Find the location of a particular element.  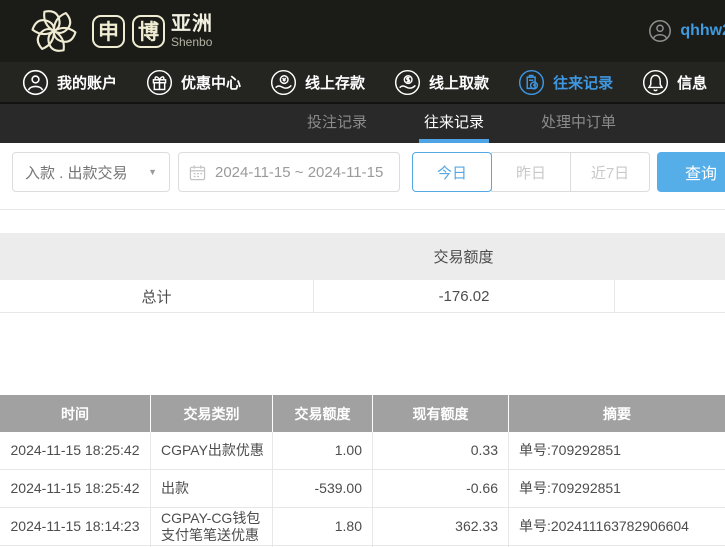

quick-date-buttons: 今日 昨日 近7日 is located at coordinates (531, 172).